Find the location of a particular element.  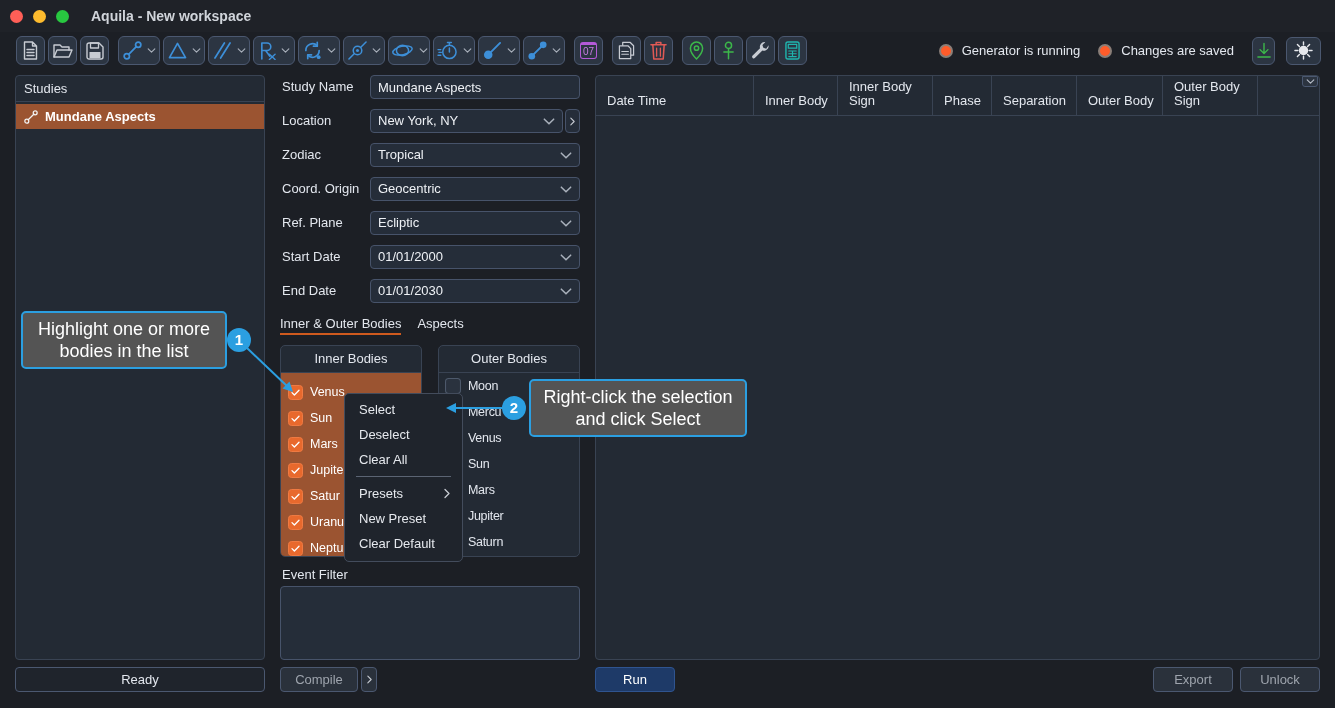

column-header: Inner Body is located at coordinates (796, 95).